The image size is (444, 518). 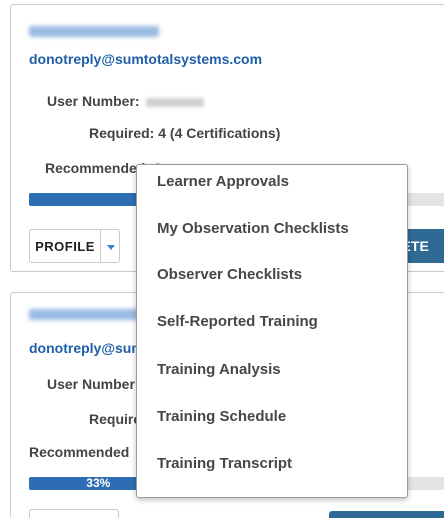 I want to click on required-count: Required: 4 (4 Certifications), so click(x=185, y=133).